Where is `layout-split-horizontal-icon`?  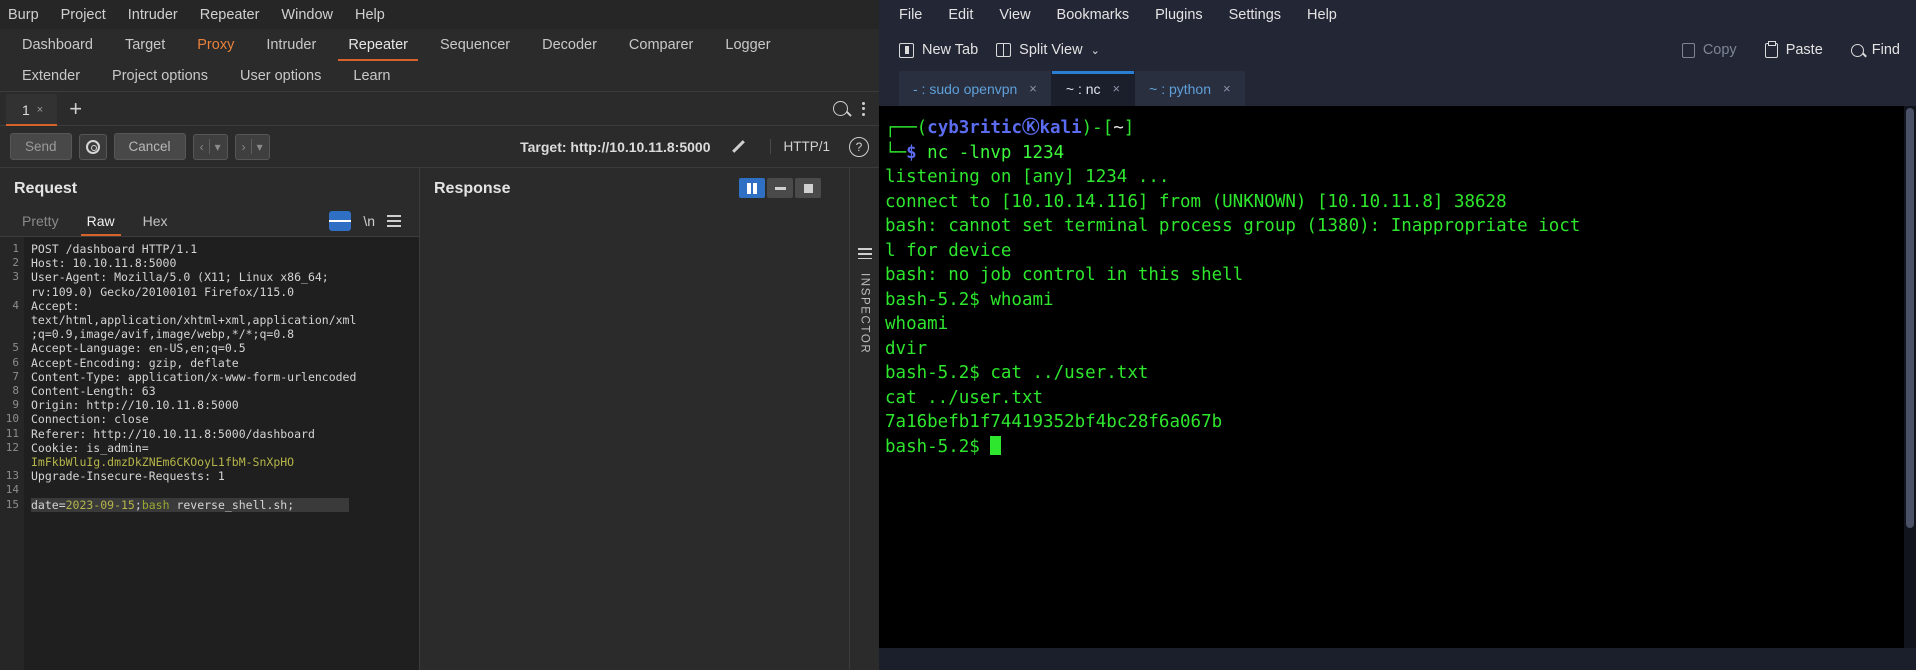 layout-split-horizontal-icon is located at coordinates (780, 188).